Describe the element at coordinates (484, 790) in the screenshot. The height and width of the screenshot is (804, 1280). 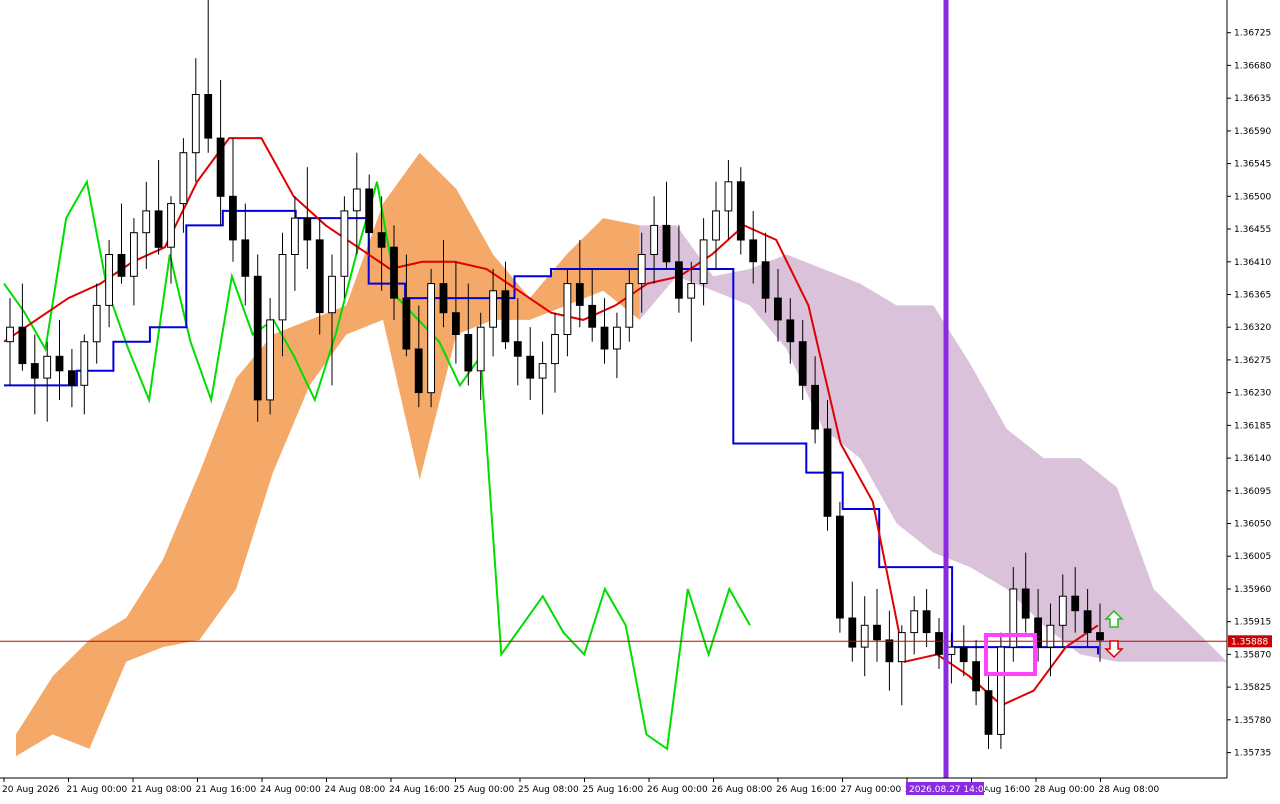
I see `time-tick-label: 25 Aug 00:00` at that location.